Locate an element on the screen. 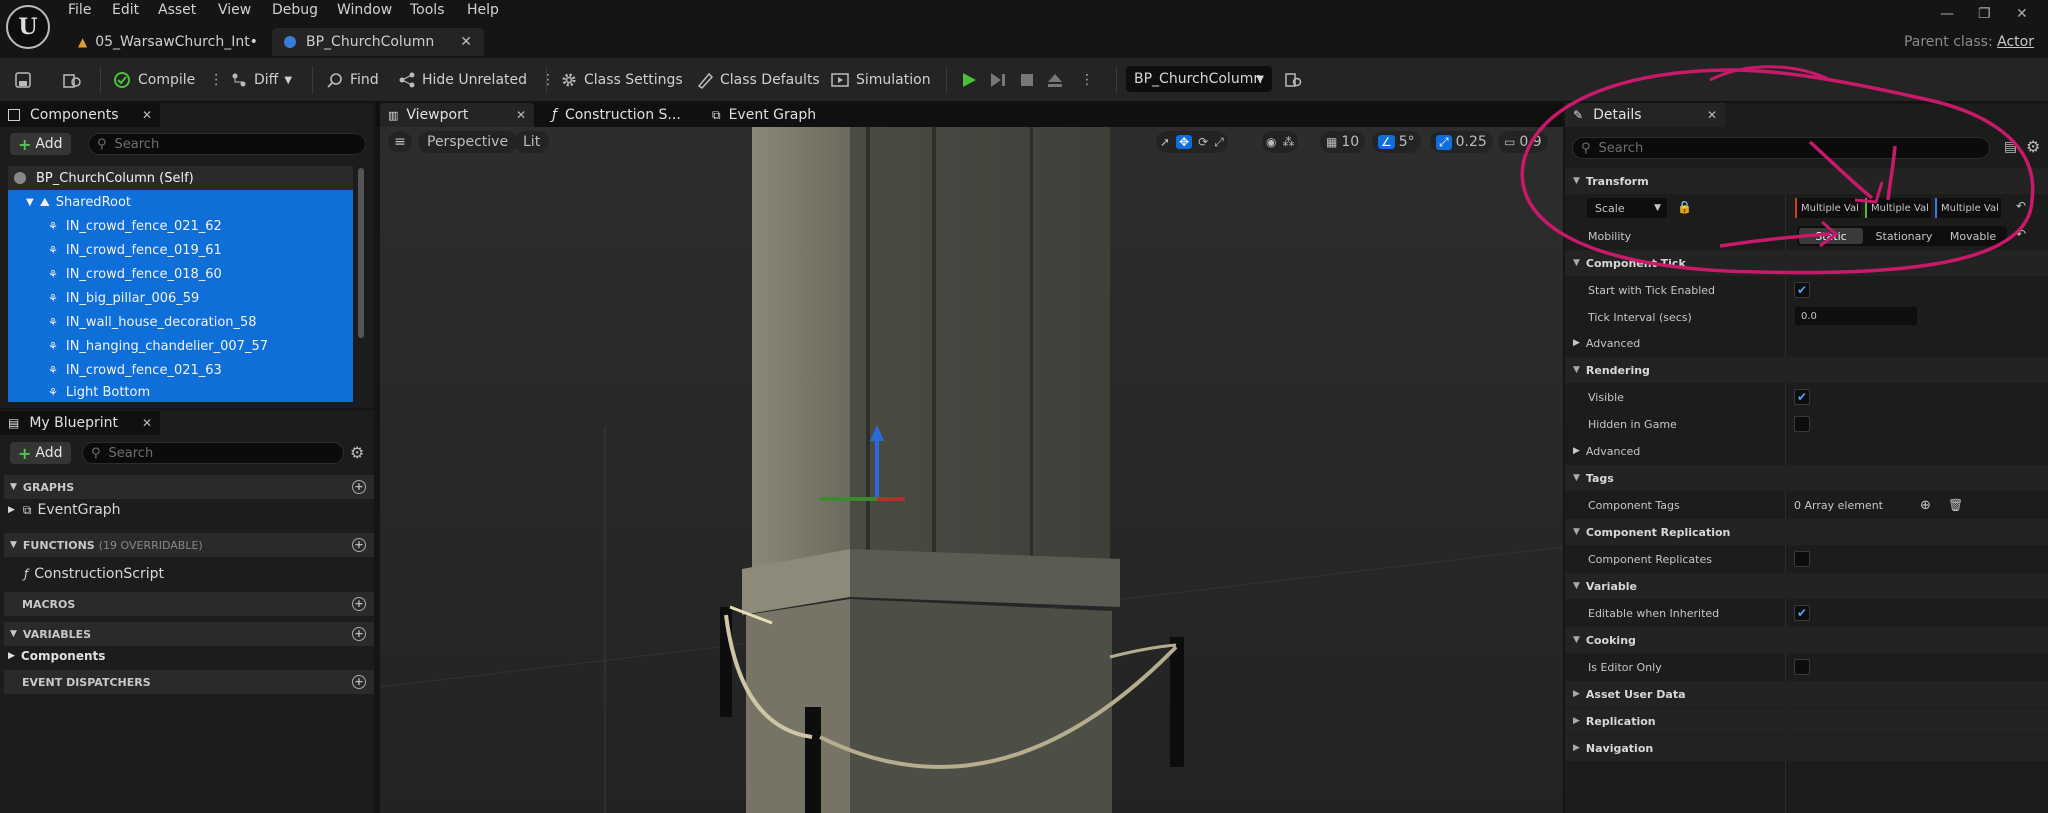  editable-when-inherited-checkbox: ✔ is located at coordinates (1802, 613).